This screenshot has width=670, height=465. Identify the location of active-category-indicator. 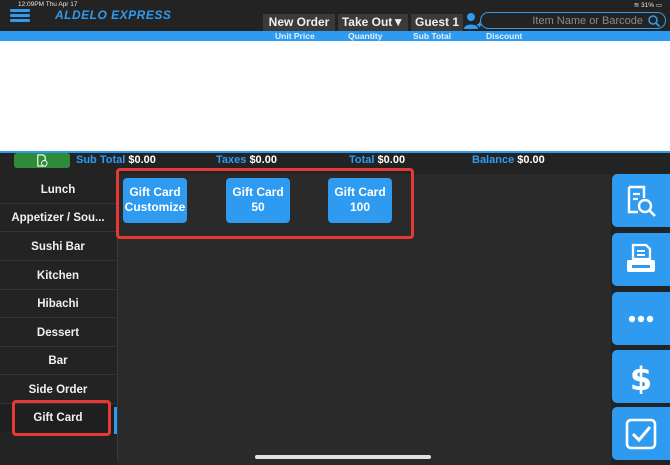
(115, 420).